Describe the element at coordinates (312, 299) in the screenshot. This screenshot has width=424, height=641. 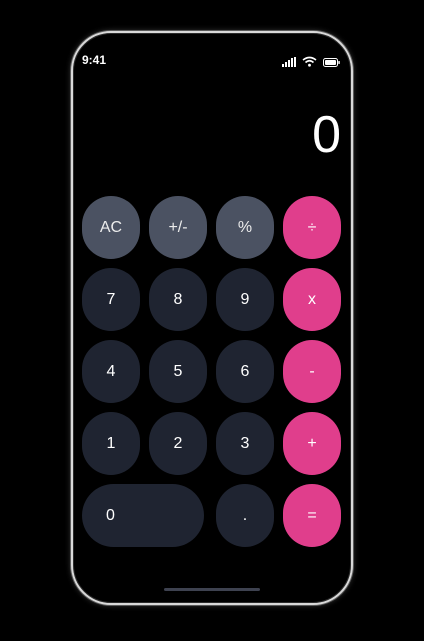
I see `multiply-button: x` at that location.